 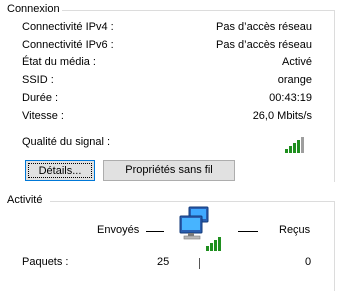 I want to click on ssid-label: SSID :, so click(x=38, y=80).